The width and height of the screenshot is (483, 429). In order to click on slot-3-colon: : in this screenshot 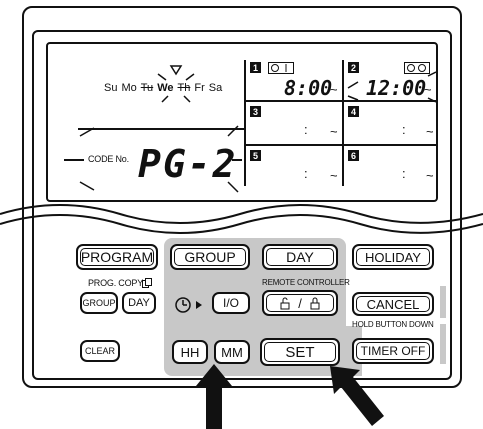, I will do `click(306, 129)`.